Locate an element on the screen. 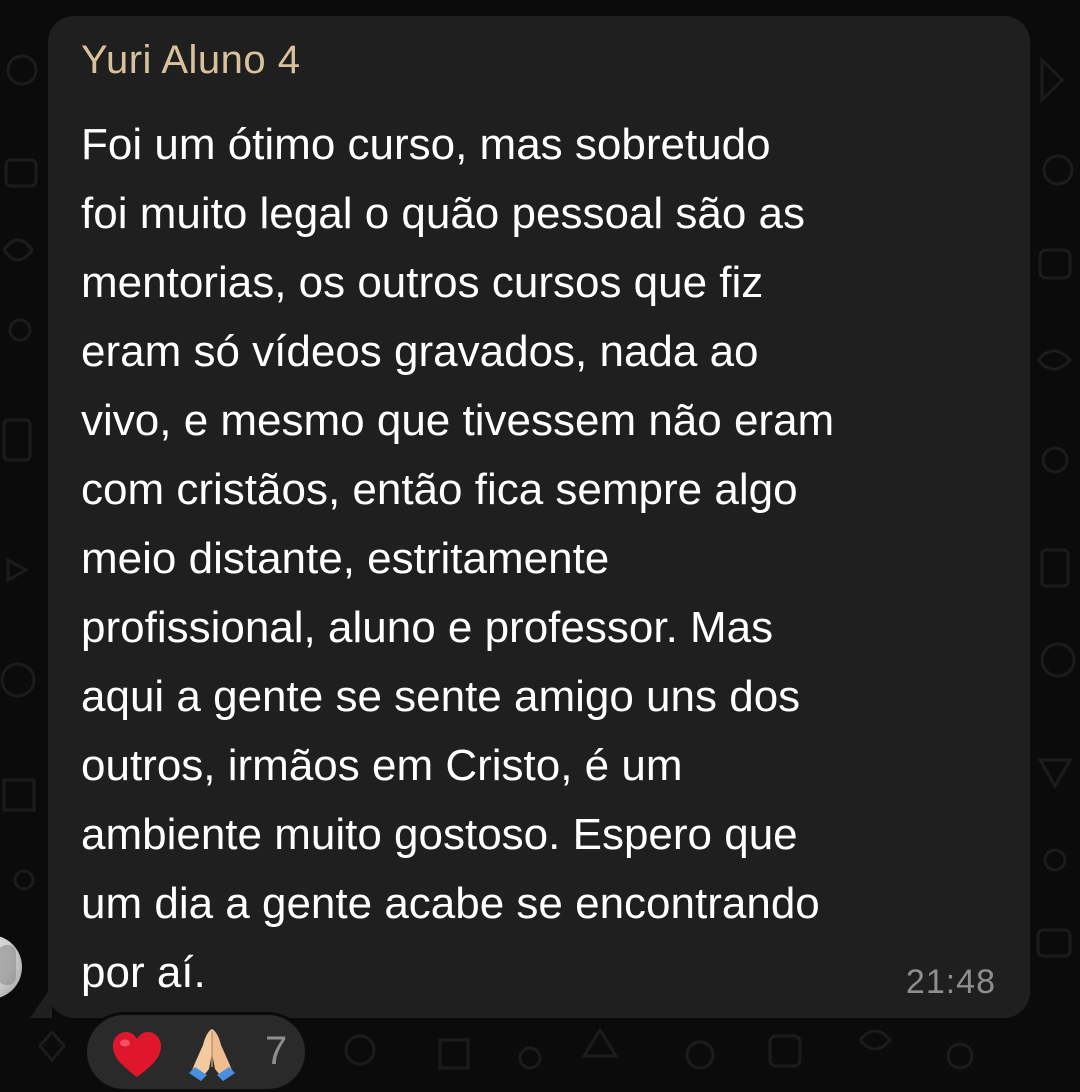 The height and width of the screenshot is (1092, 1080). message-line: foi muito legal o quão pessoal são as is located at coordinates (443, 213).